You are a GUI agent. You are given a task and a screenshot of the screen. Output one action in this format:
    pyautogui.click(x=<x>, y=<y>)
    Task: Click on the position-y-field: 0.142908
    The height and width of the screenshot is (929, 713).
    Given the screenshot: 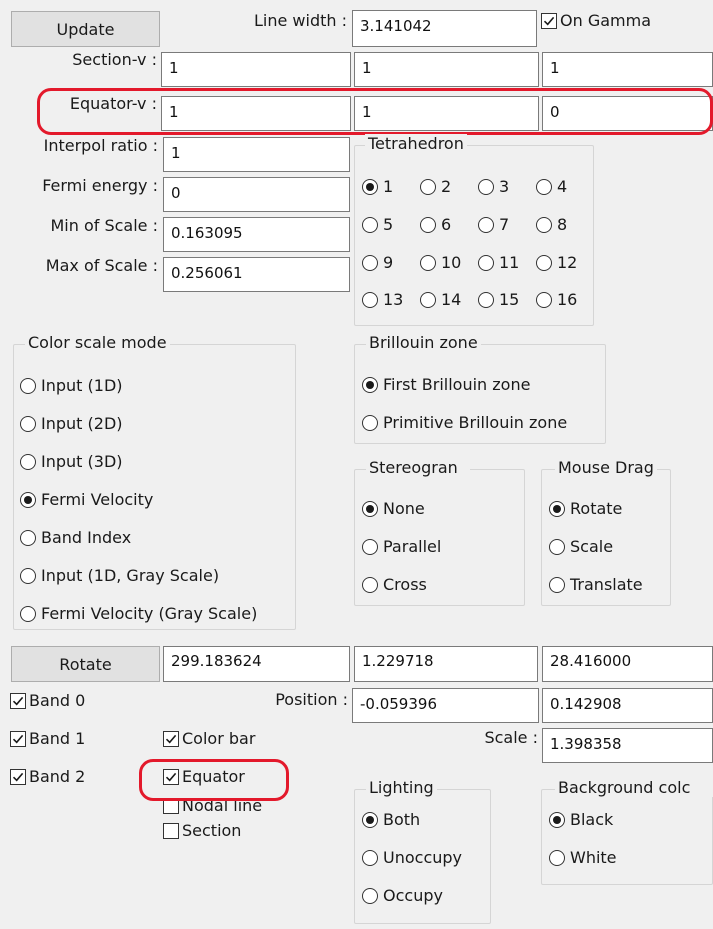 What is the action you would take?
    pyautogui.click(x=627, y=705)
    